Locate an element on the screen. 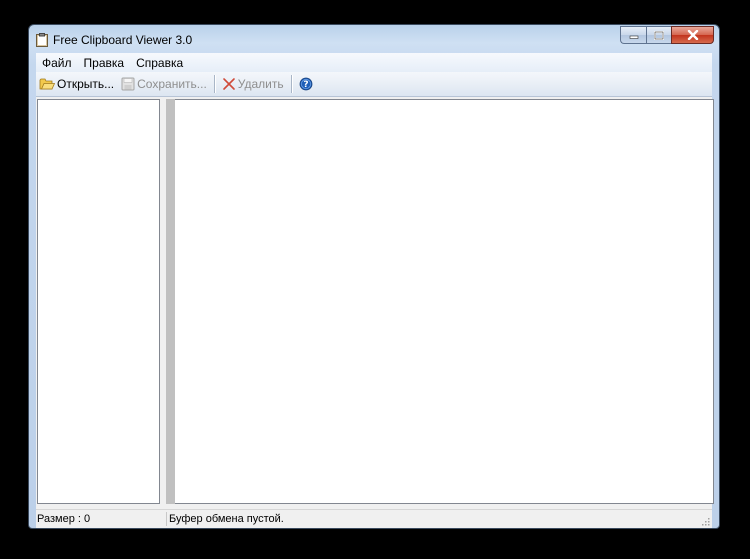  status-message: Буфер обмена пустой. is located at coordinates (226, 519).